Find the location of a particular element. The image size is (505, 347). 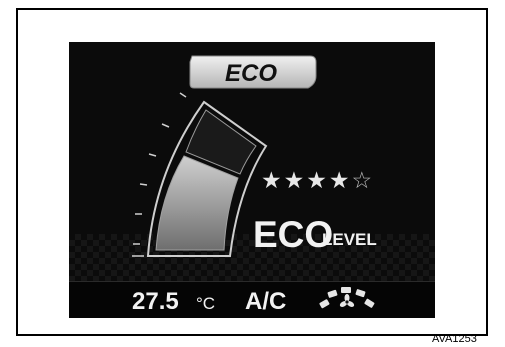

fan-speed-icon is located at coordinates (347, 298).